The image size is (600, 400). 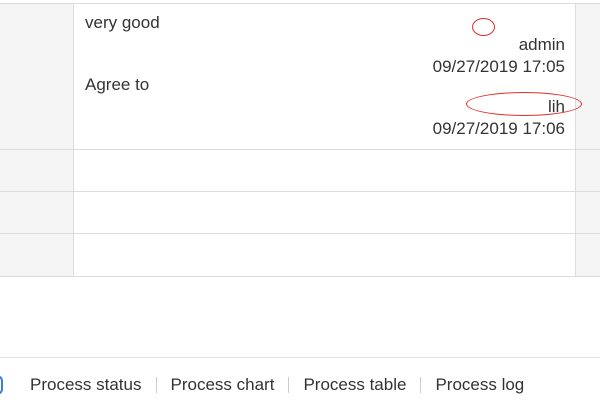 I want to click on tab-process-chart: Process chart, so click(x=223, y=385).